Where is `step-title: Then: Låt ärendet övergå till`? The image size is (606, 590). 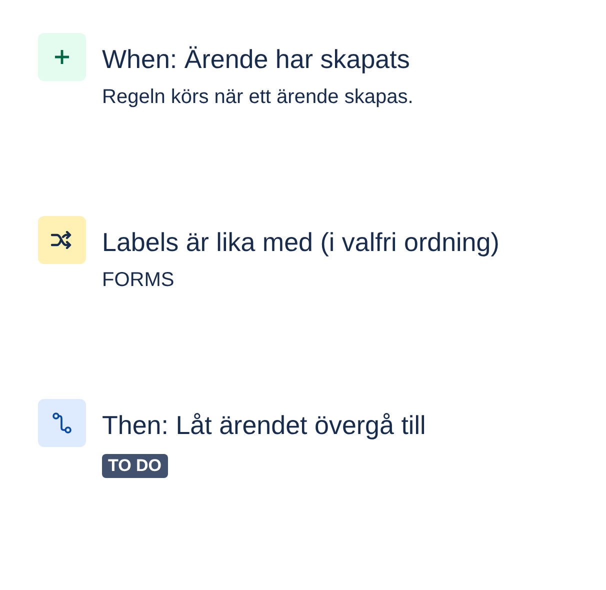
step-title: Then: Låt ärendet övergå till is located at coordinates (264, 425).